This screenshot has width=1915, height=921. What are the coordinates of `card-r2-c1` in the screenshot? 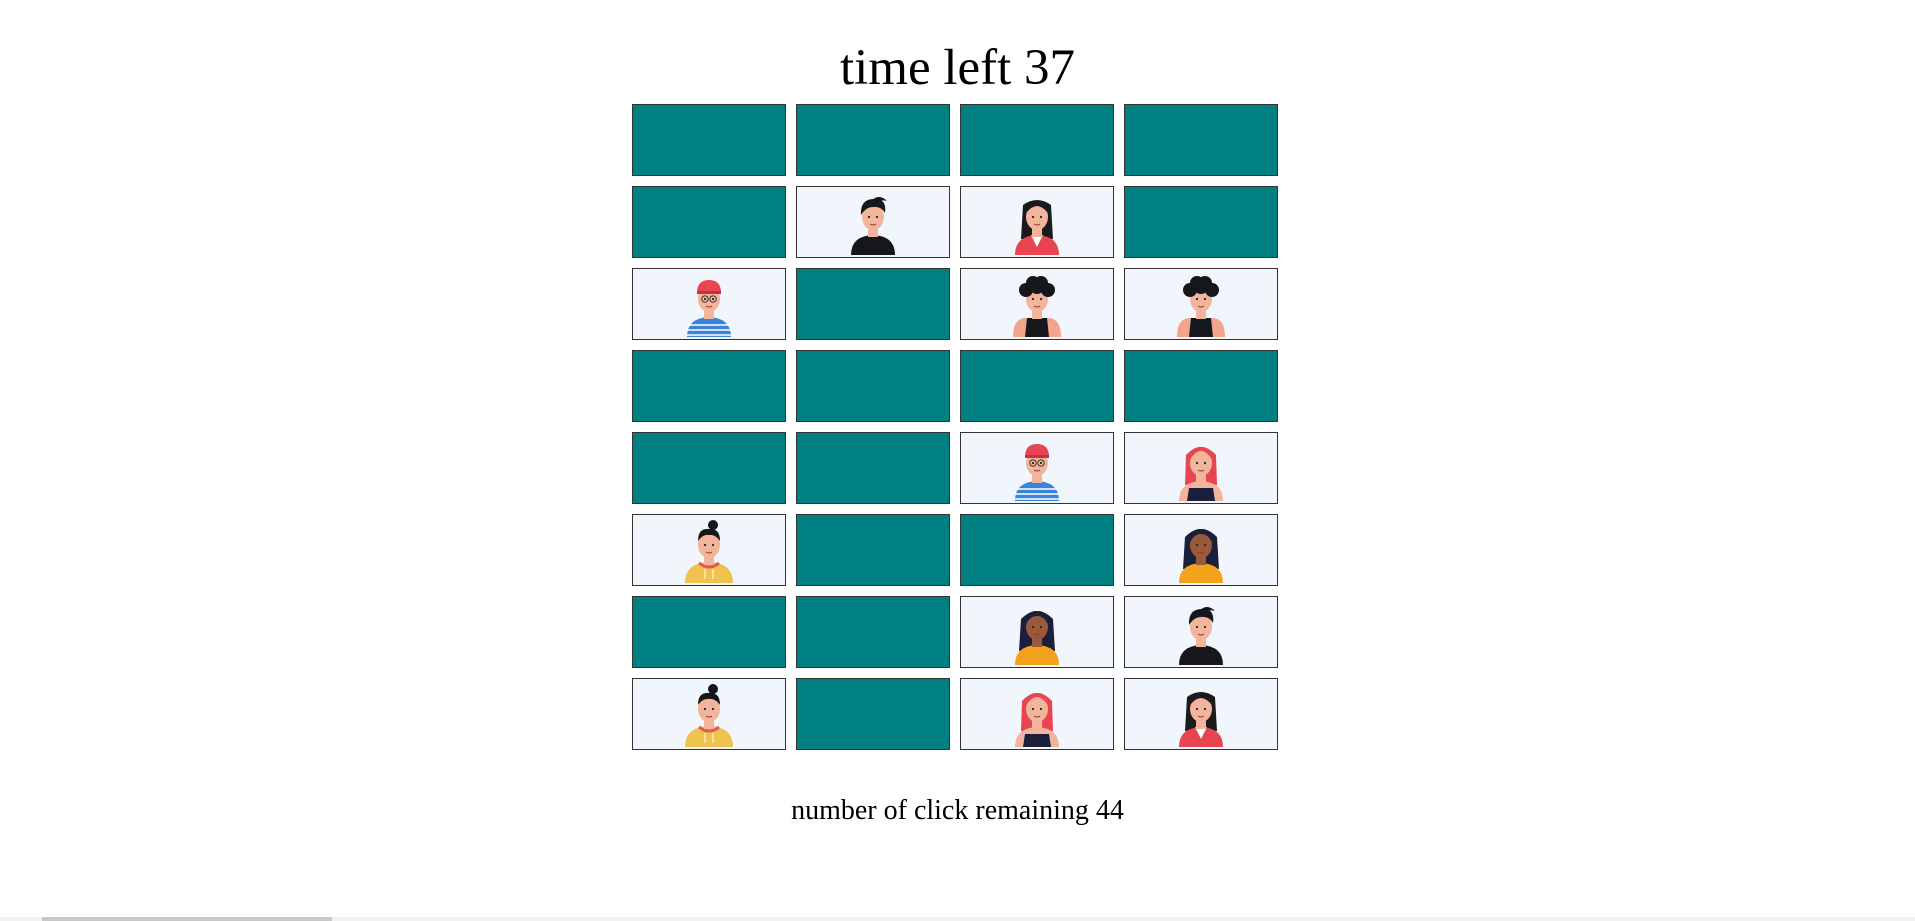 It's located at (709, 222).